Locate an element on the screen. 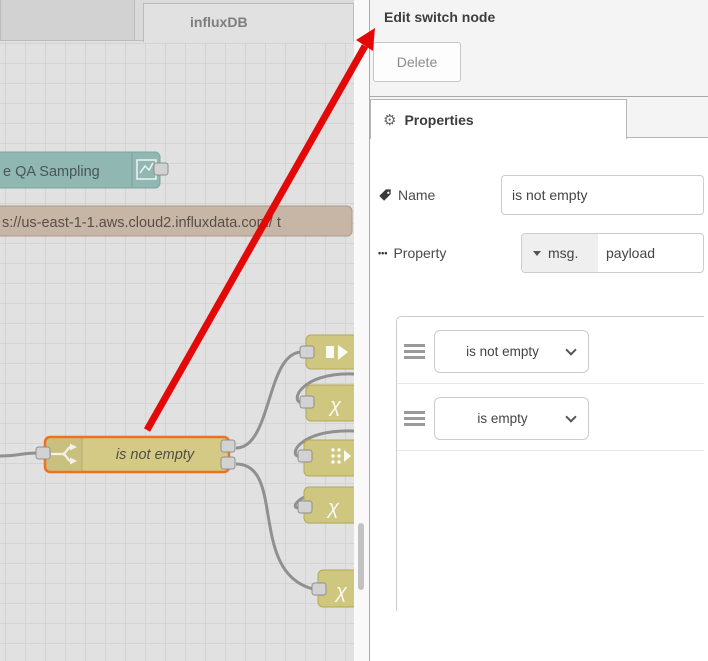 The height and width of the screenshot is (661, 708). rule-1-operator-select: is not empty is located at coordinates (511, 351).